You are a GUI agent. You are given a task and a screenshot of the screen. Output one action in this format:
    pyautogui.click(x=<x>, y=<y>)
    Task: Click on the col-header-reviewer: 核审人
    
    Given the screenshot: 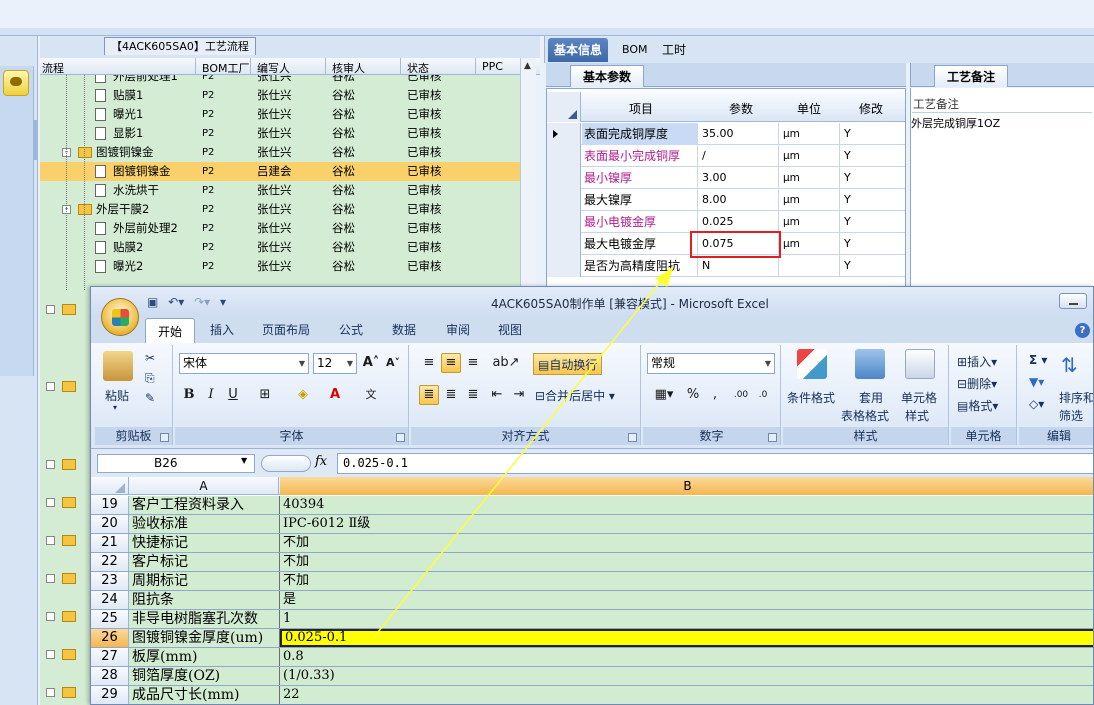 What is the action you would take?
    pyautogui.click(x=348, y=68)
    